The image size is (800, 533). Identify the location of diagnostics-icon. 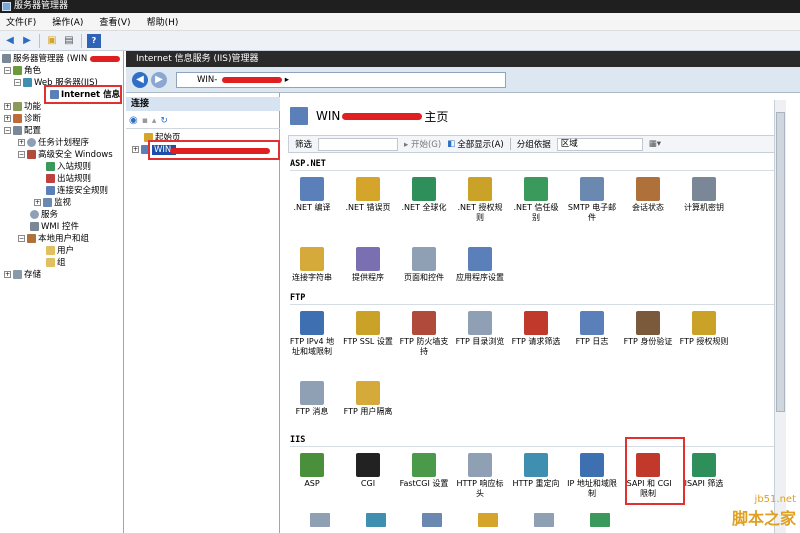
(17, 118).